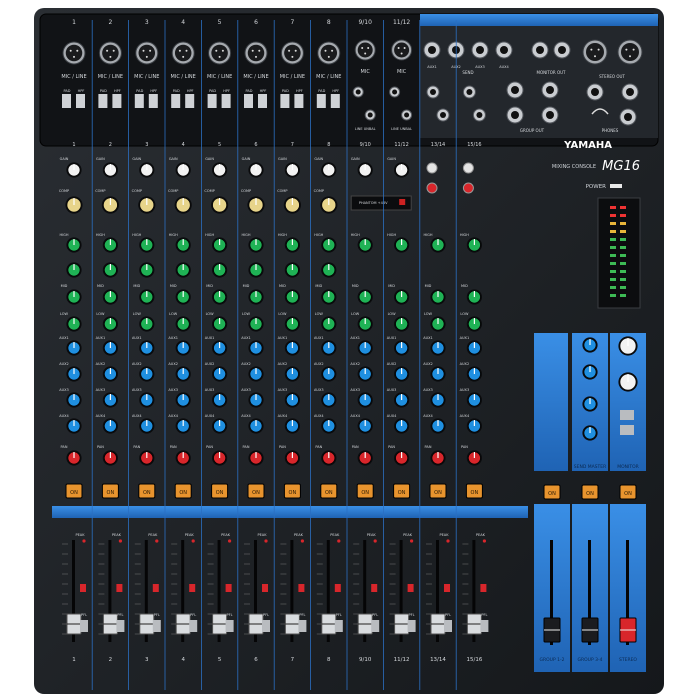 This screenshot has height=700, width=700. What do you see at coordinates (370, 115) in the screenshot?
I see `line-in-r-jack` at bounding box center [370, 115].